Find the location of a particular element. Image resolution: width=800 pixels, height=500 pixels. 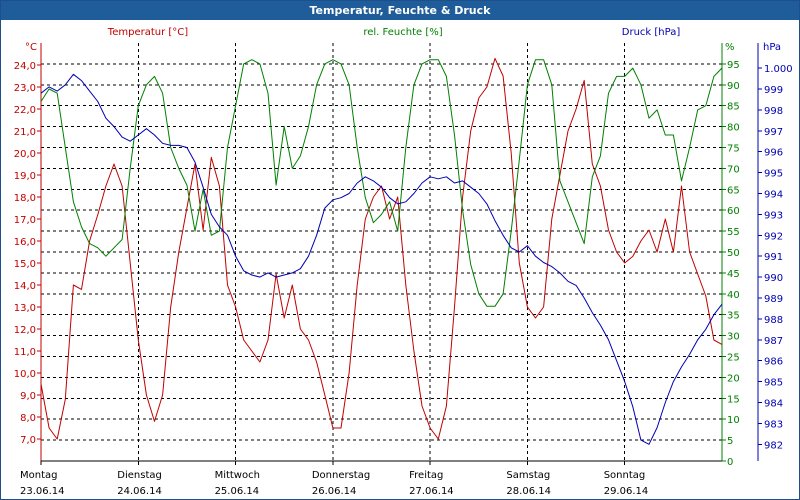

humidity-tick-label: 75 is located at coordinates (733, 149).